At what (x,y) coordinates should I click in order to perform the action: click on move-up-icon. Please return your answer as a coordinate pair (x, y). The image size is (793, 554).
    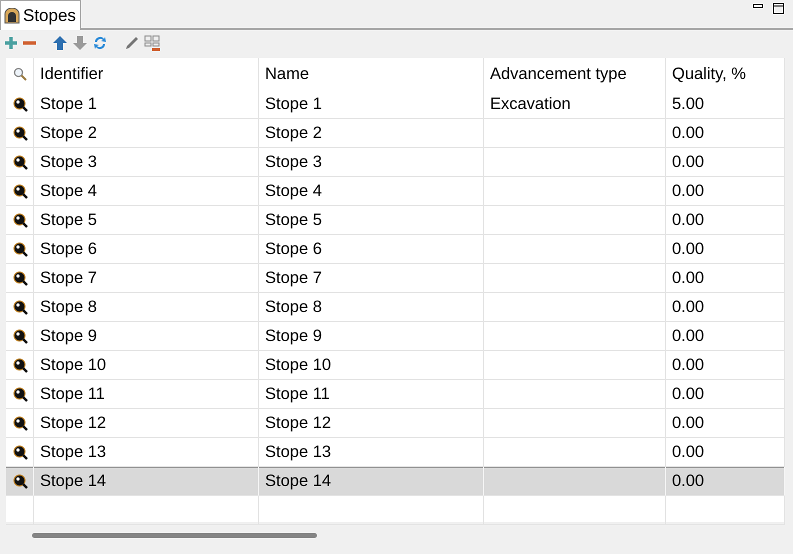
    Looking at the image, I should click on (60, 43).